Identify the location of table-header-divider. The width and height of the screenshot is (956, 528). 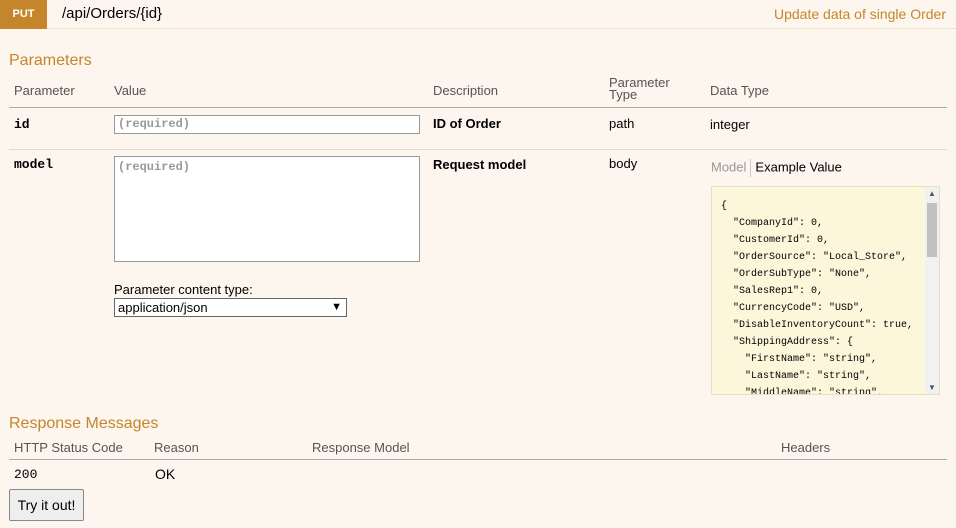
(478, 107).